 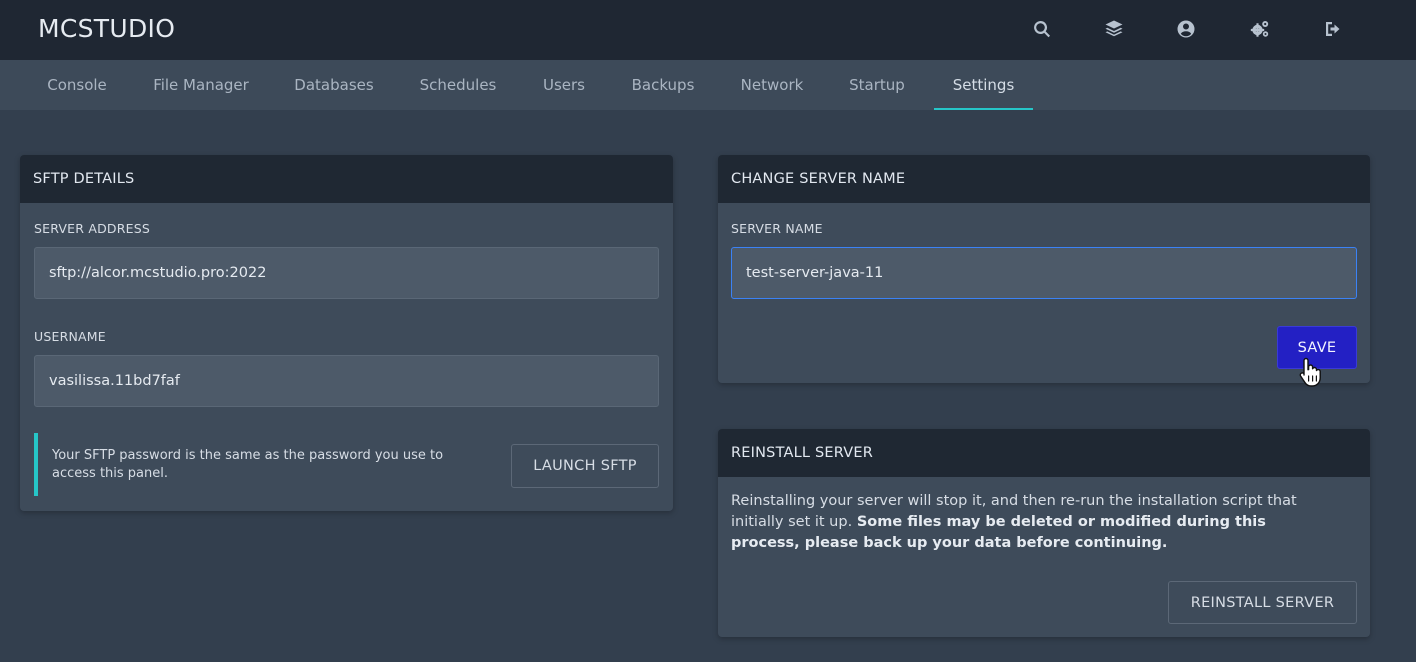 I want to click on reinstall-server-button: REINSTALL SERVER, so click(x=1262, y=602).